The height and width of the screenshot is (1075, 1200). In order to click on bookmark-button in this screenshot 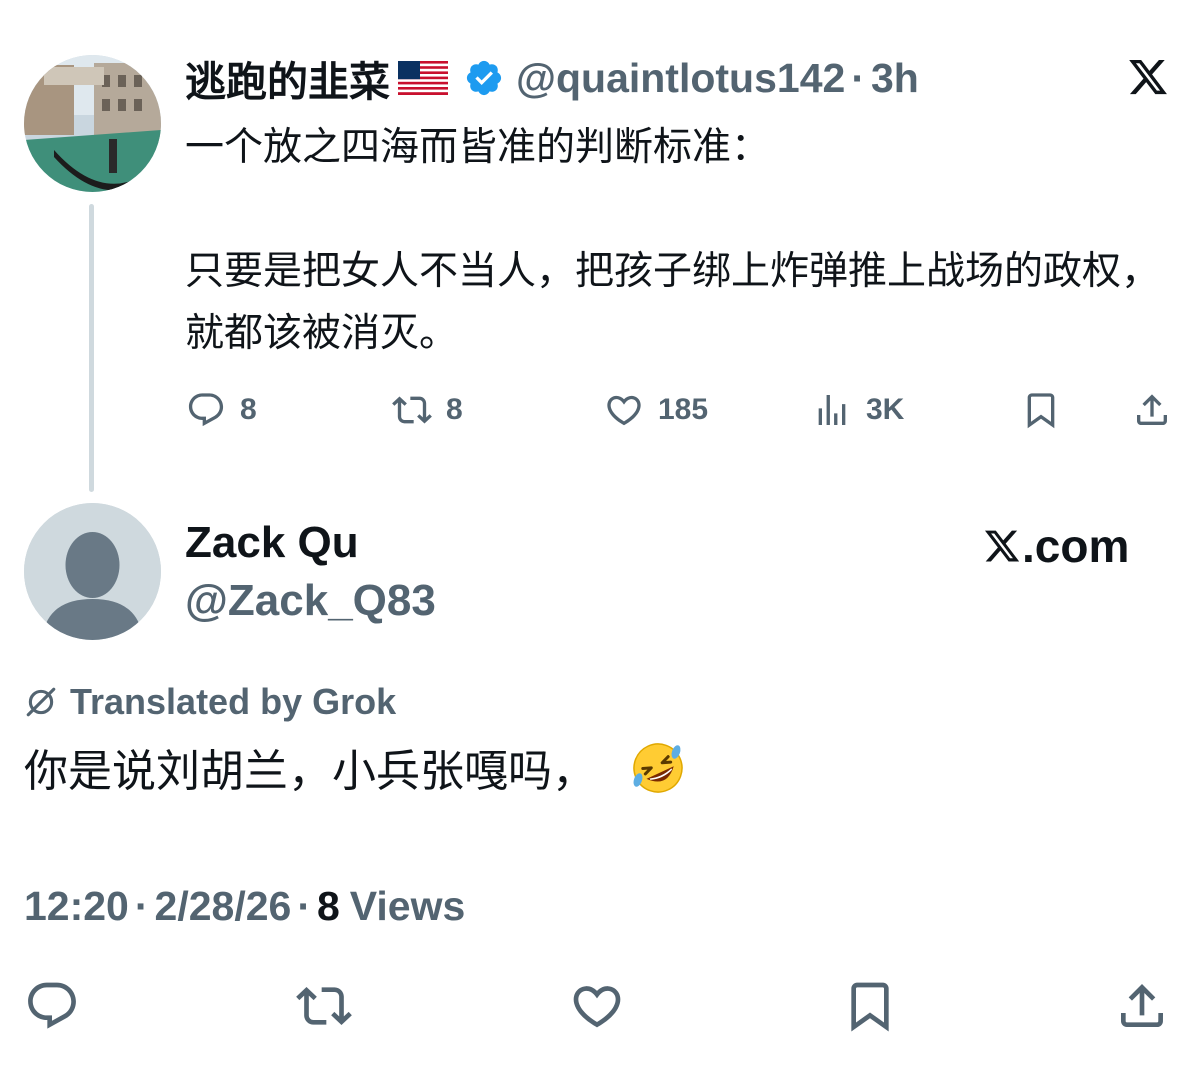, I will do `click(1041, 410)`.